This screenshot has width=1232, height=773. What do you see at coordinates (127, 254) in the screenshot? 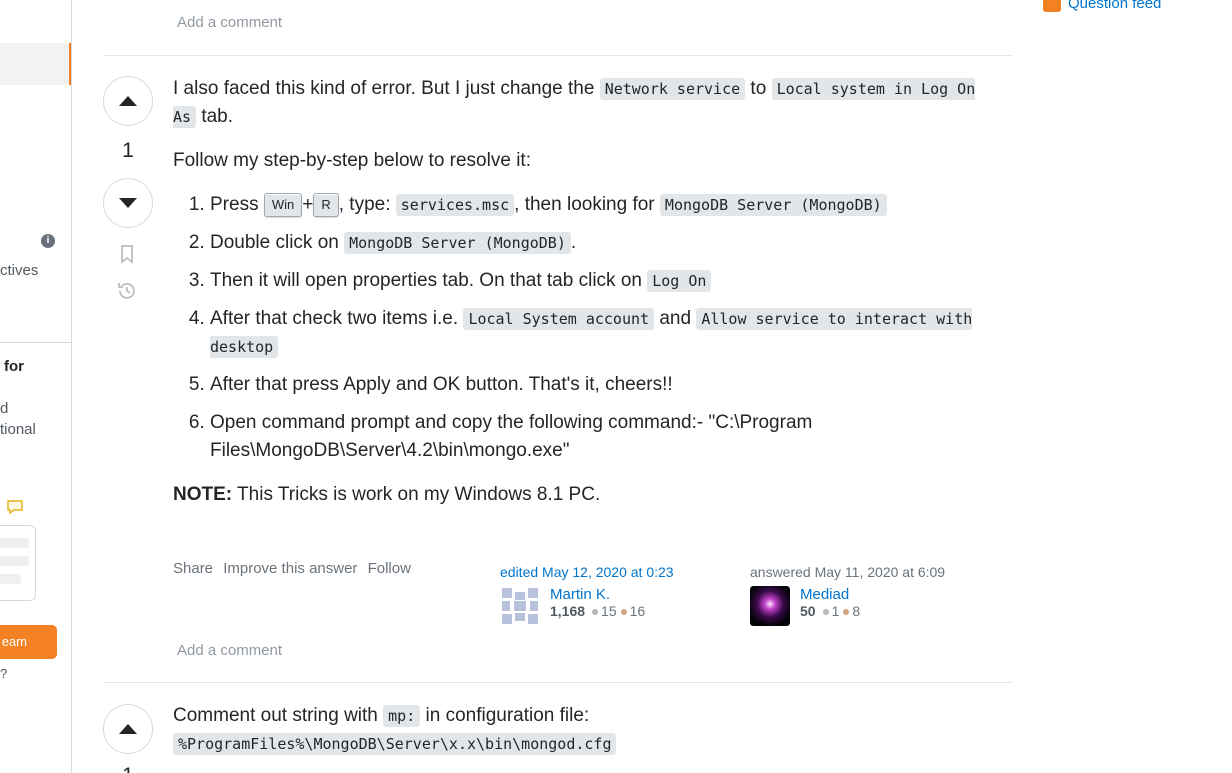
I see `bookmark-icon` at bounding box center [127, 254].